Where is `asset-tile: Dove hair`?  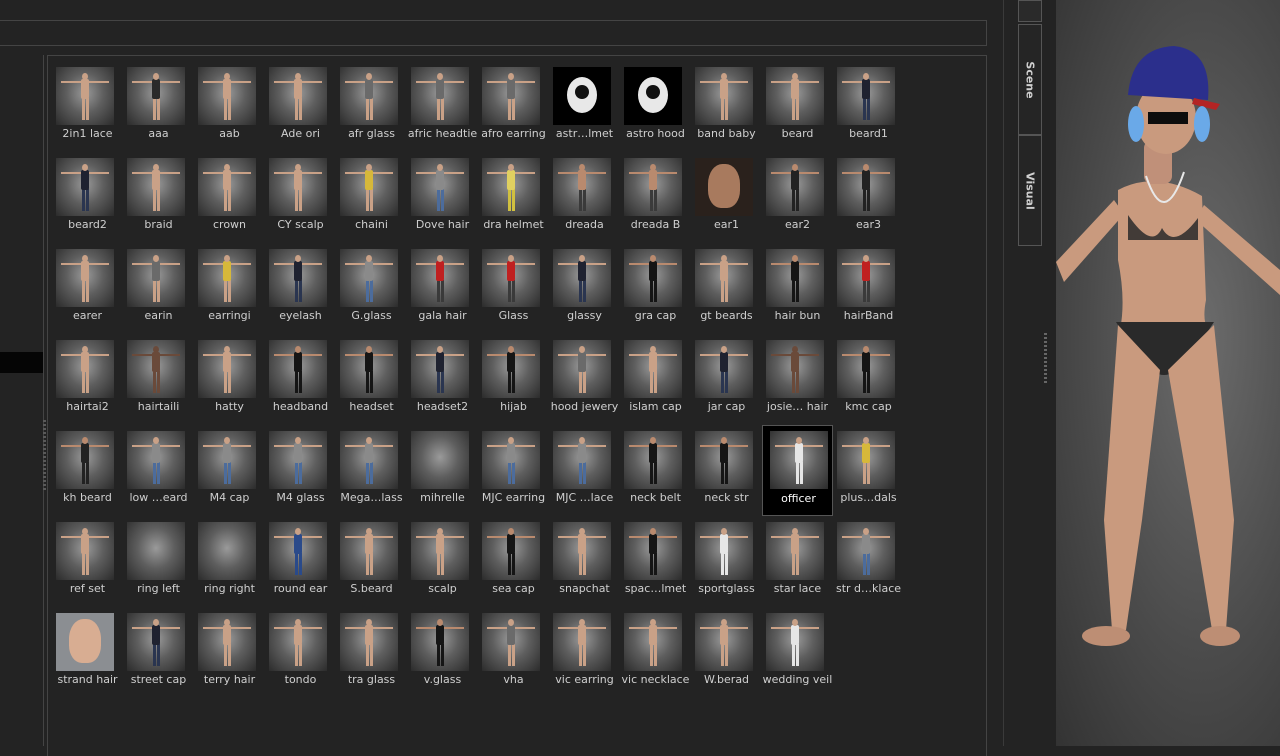
asset-tile: Dove hair is located at coordinates (442, 197).